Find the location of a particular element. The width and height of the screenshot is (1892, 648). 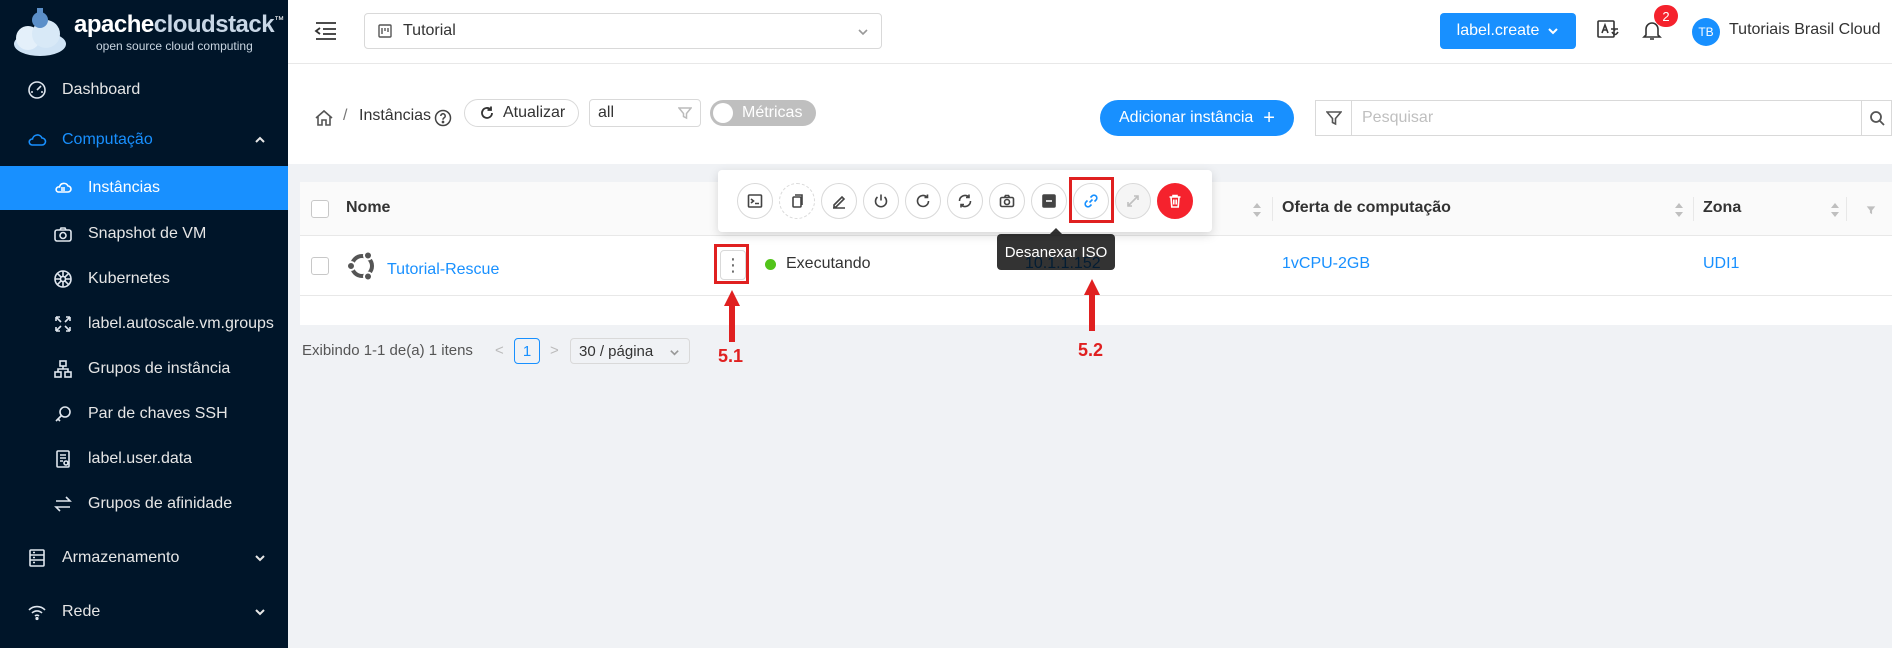

project-name: Tutorial is located at coordinates (429, 30).